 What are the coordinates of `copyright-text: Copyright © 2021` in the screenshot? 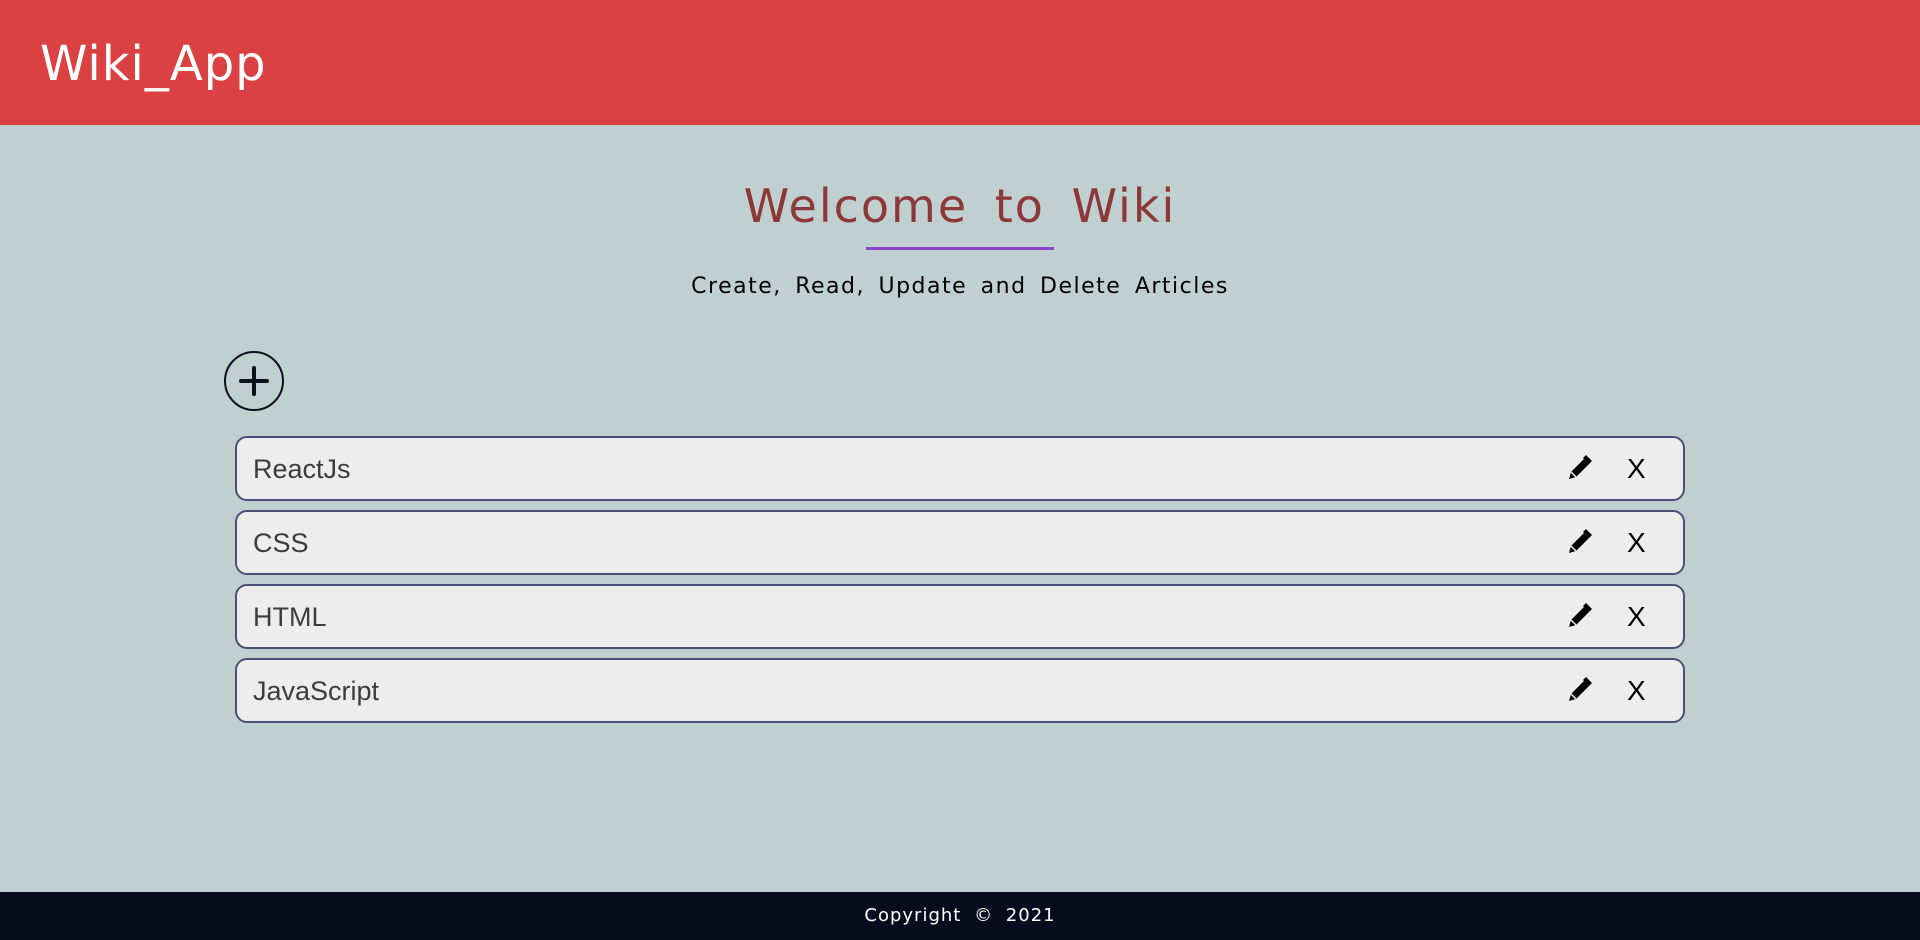 It's located at (960, 915).